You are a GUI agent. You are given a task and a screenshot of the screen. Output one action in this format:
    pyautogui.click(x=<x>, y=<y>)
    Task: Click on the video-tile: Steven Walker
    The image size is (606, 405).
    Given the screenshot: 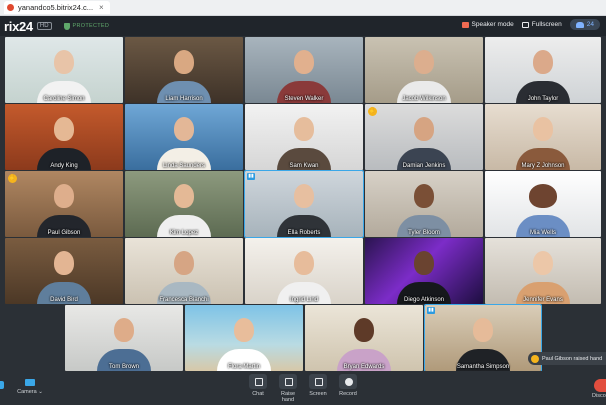 What is the action you would take?
    pyautogui.click(x=304, y=70)
    